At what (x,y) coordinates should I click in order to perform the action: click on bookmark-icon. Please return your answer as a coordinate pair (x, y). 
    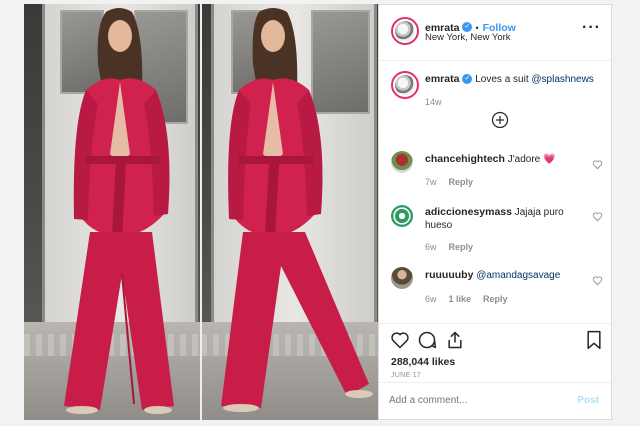
    Looking at the image, I should click on (594, 340).